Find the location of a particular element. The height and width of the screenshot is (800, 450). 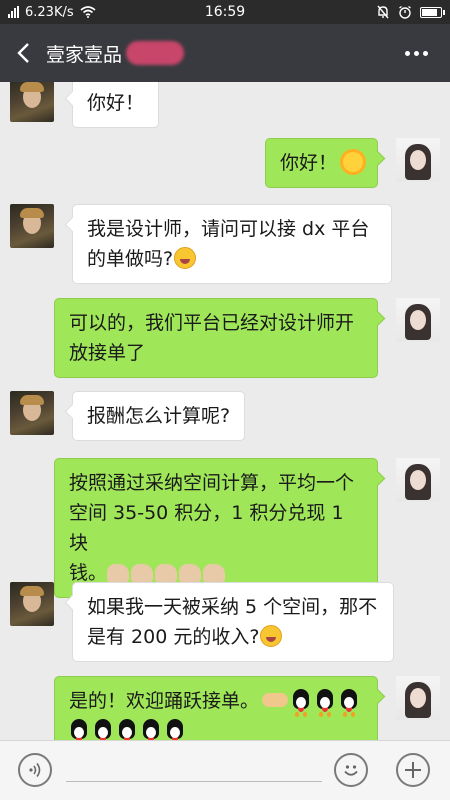

more-options-button is located at coordinates (416, 53).